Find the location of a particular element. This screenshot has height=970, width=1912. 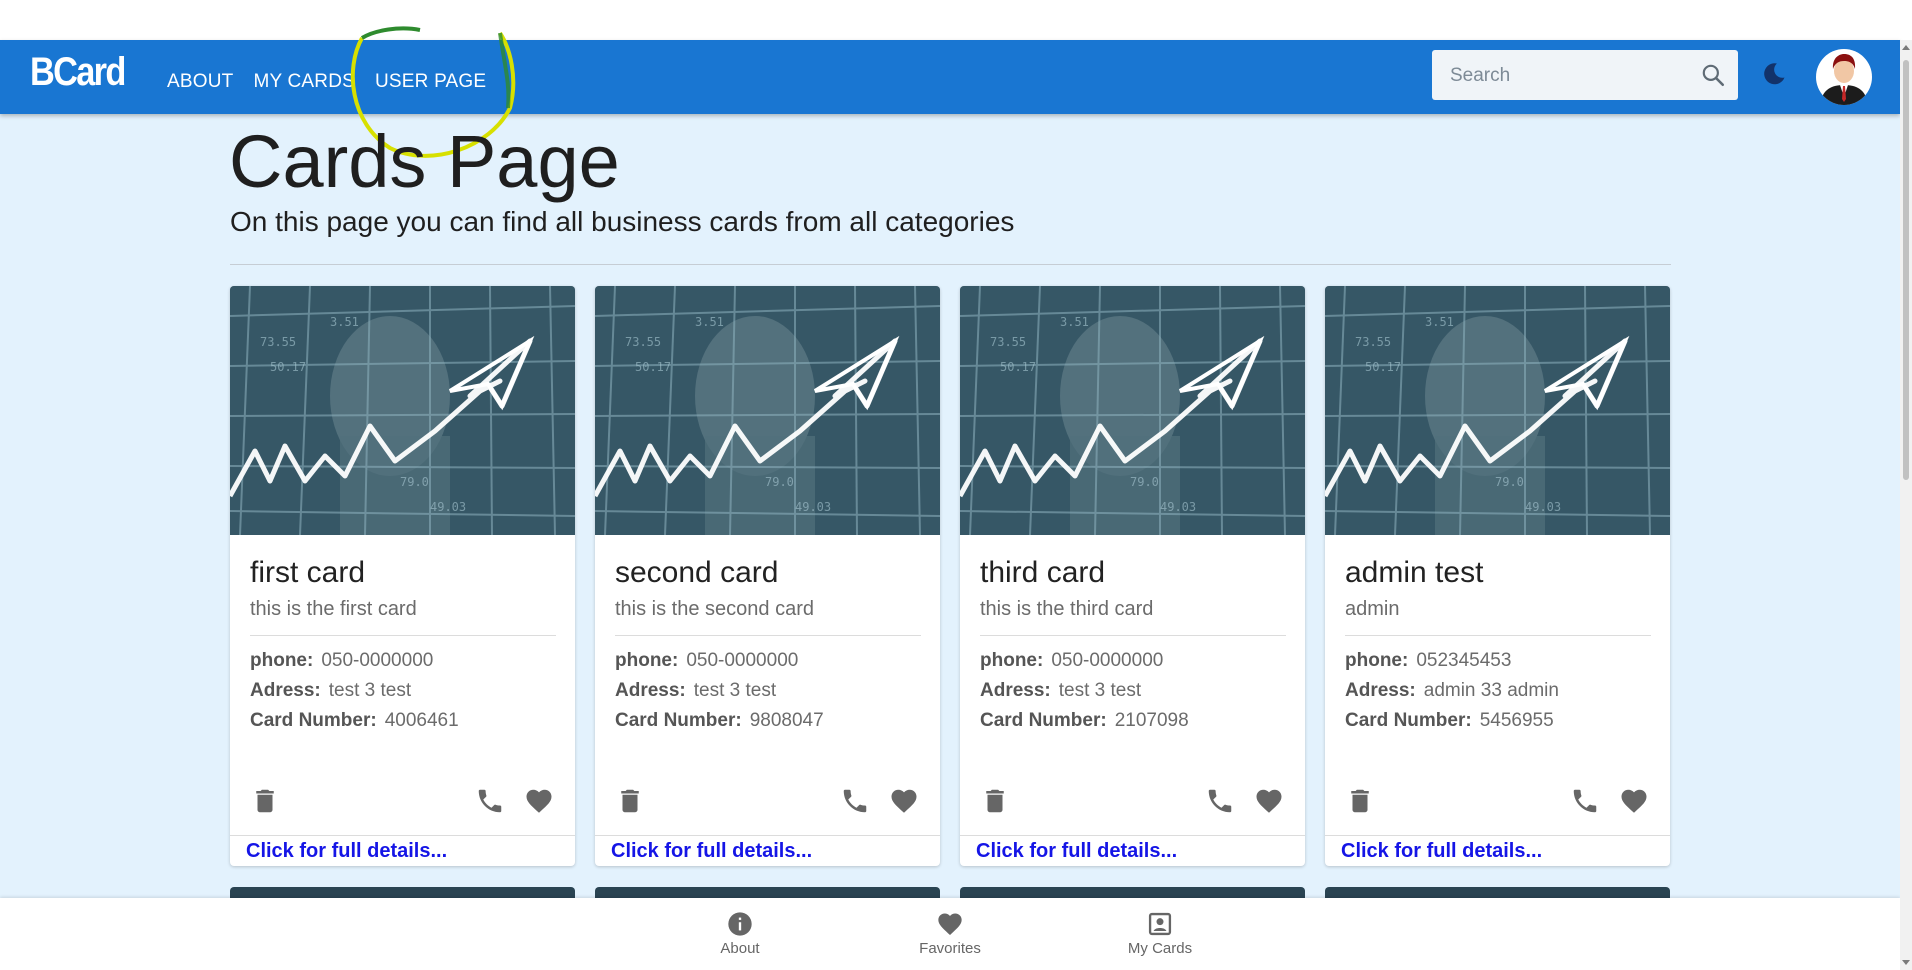

nav-about: ABOUT is located at coordinates (200, 82).